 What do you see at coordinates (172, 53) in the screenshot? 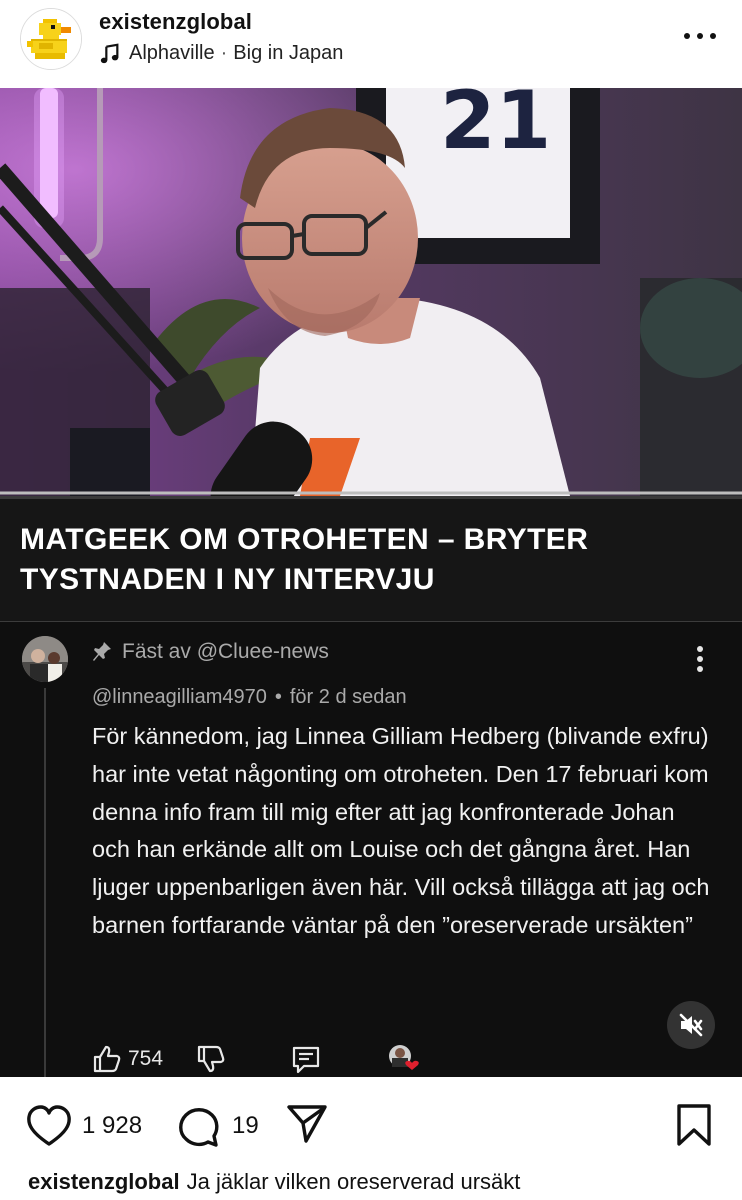
I see `audio-artist: Alphaville` at bounding box center [172, 53].